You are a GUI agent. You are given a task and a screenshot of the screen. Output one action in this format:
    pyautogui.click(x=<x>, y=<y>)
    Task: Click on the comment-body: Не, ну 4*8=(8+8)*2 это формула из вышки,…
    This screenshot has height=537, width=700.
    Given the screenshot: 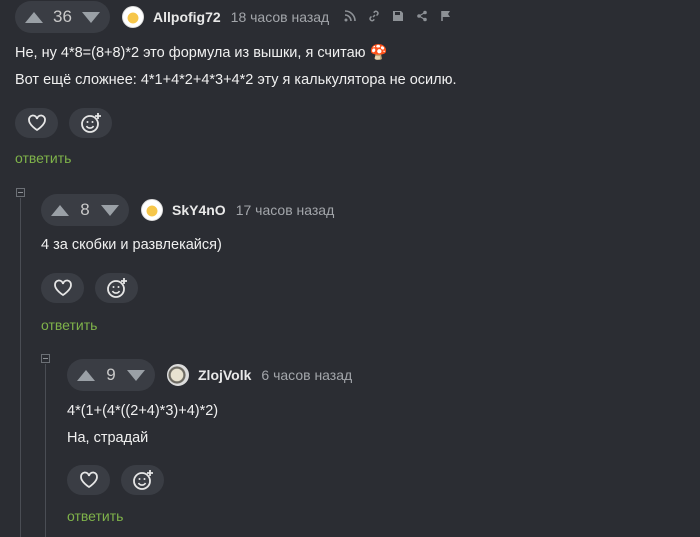 What is the action you would take?
    pyautogui.click(x=235, y=67)
    